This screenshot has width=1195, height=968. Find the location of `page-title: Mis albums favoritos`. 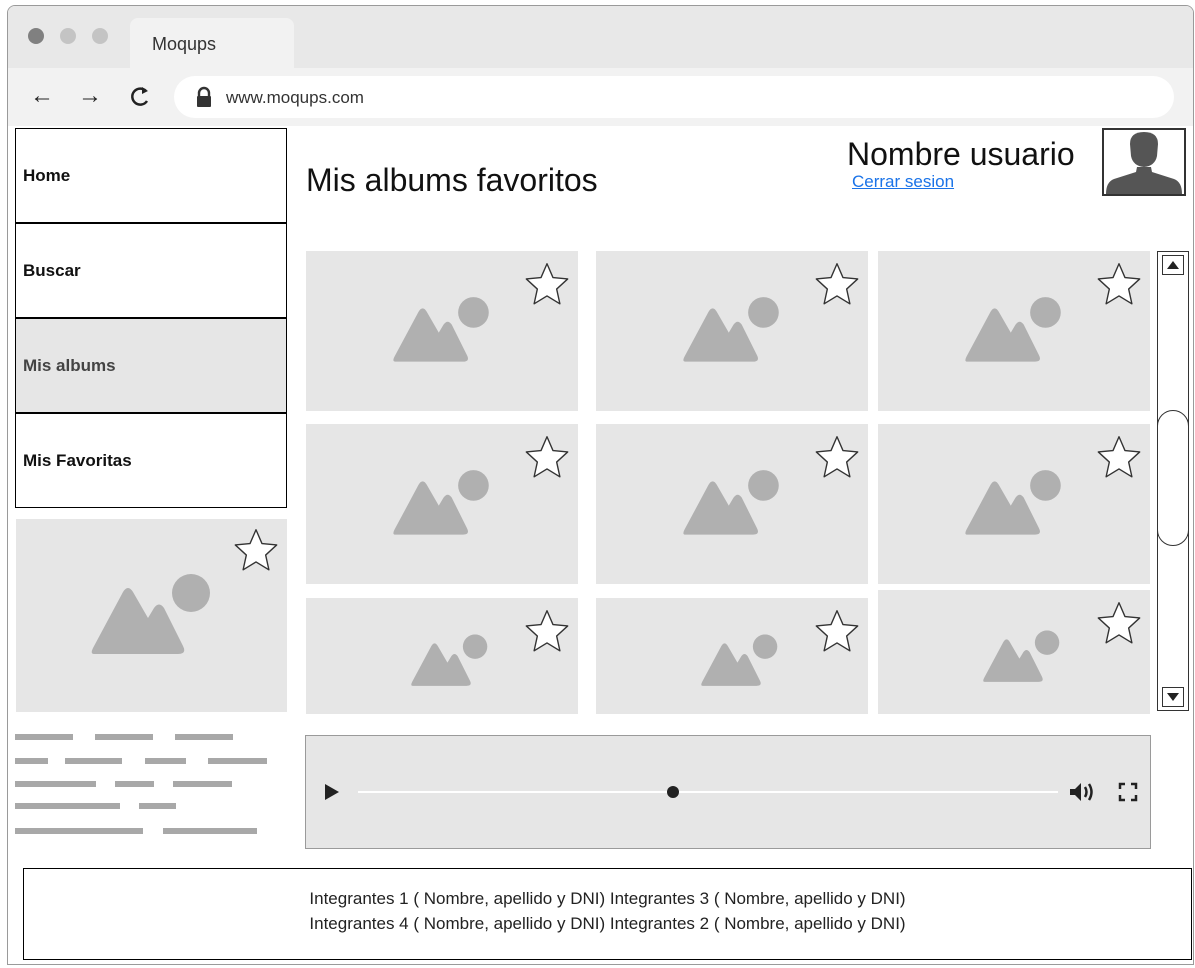

page-title: Mis albums favoritos is located at coordinates (452, 180).